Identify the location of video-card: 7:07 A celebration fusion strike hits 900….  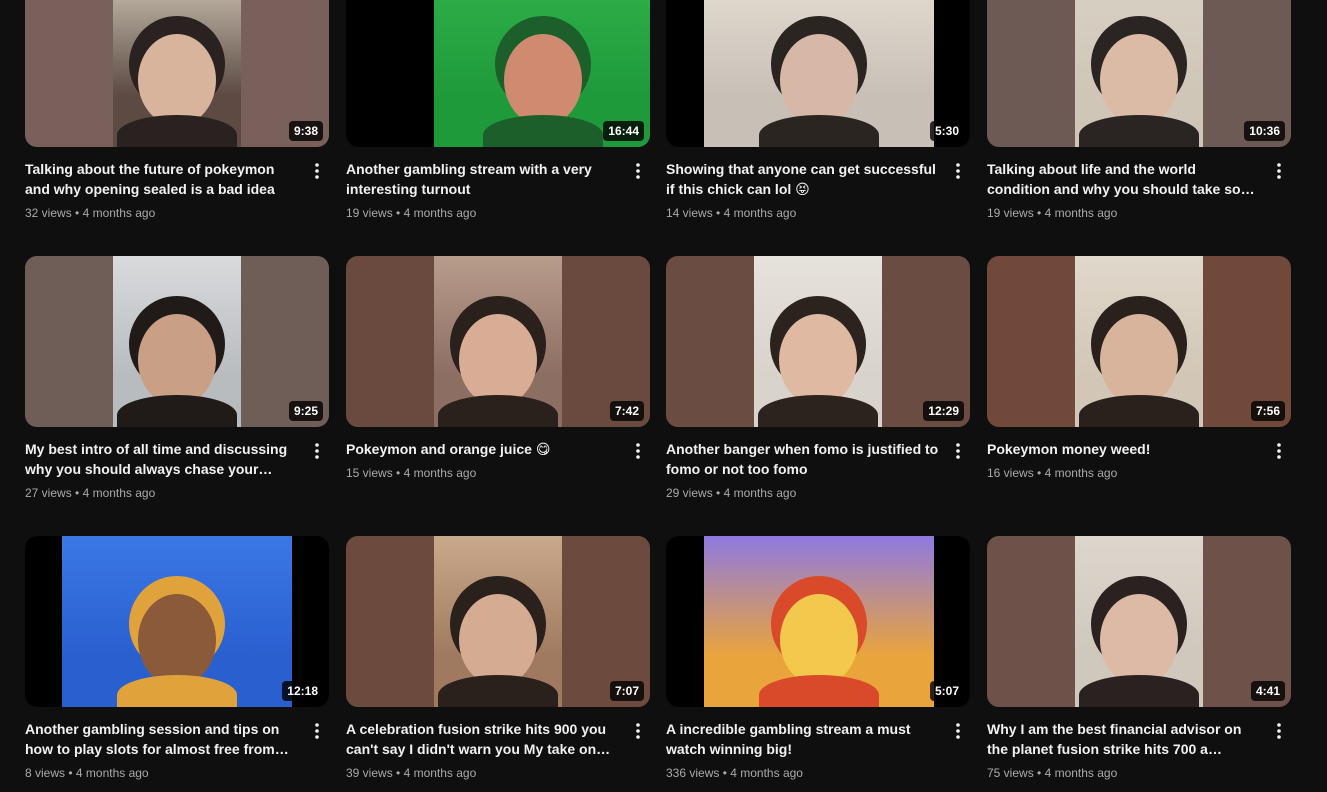
(498, 659).